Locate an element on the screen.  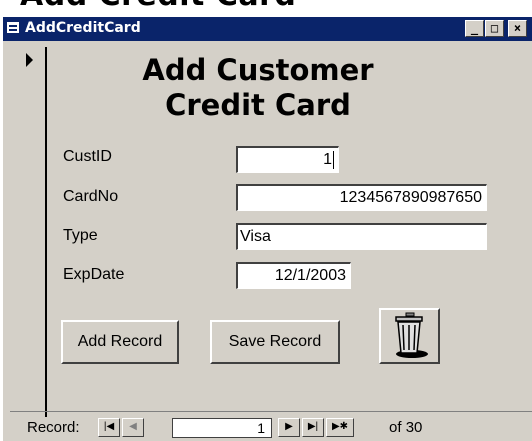
custid-value: 1 is located at coordinates (327, 159).